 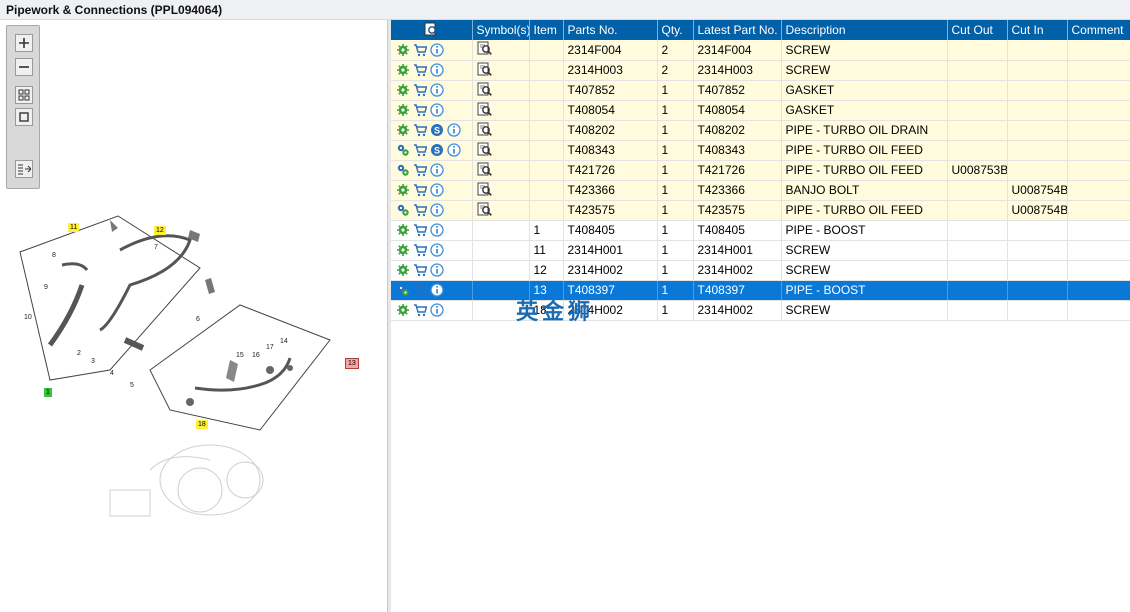 I want to click on callout-11: 11, so click(x=74, y=227).